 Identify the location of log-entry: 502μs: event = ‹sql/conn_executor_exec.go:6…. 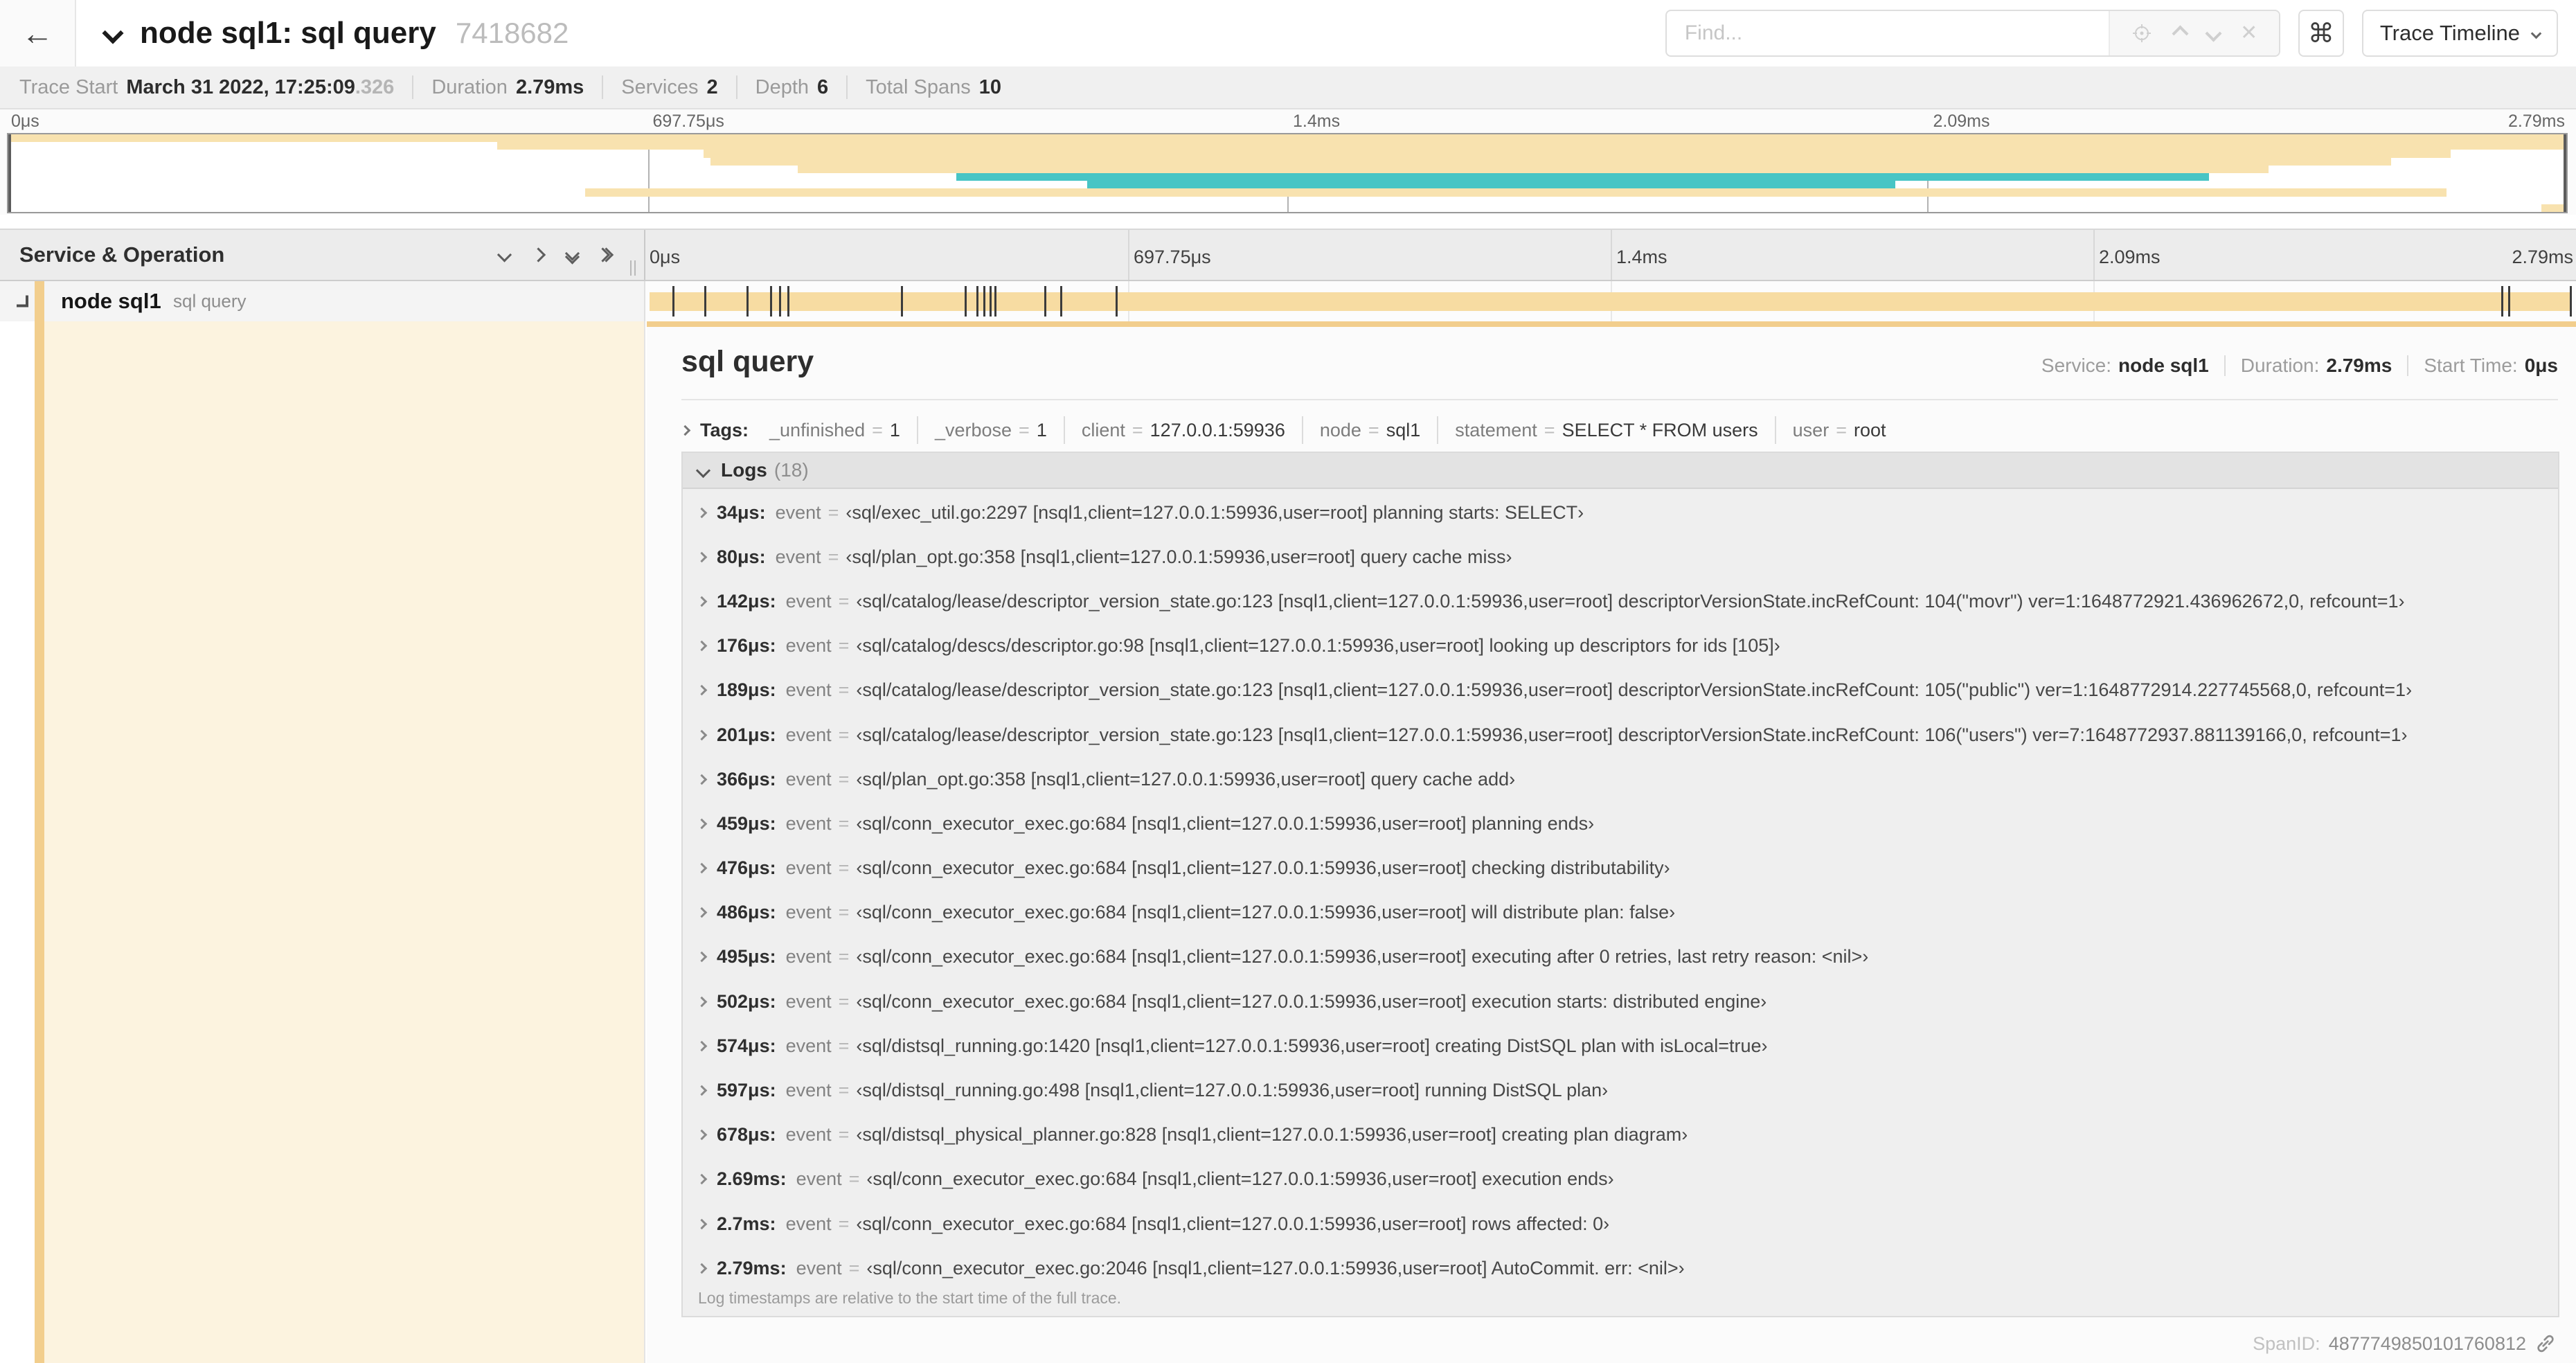
(1621, 1002).